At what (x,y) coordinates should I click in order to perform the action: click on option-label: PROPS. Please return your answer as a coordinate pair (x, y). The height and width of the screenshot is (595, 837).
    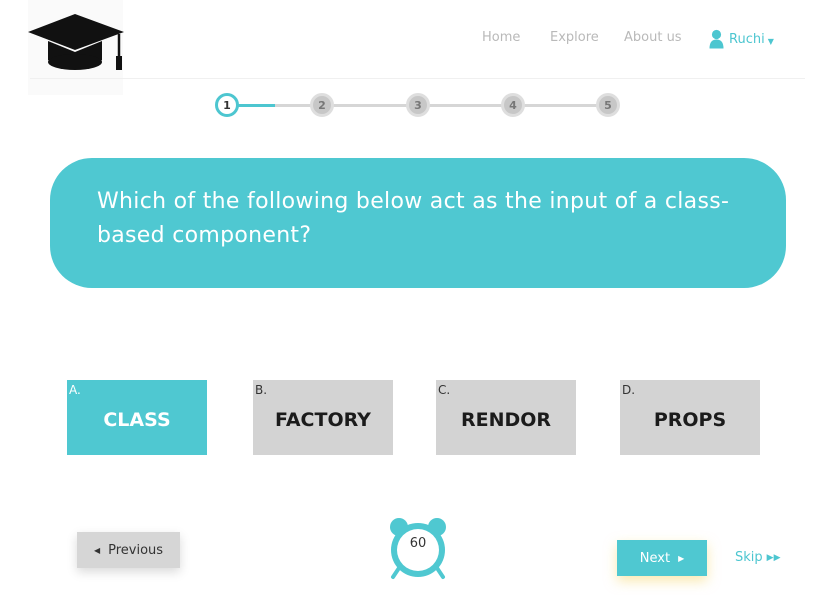
    Looking at the image, I should click on (690, 420).